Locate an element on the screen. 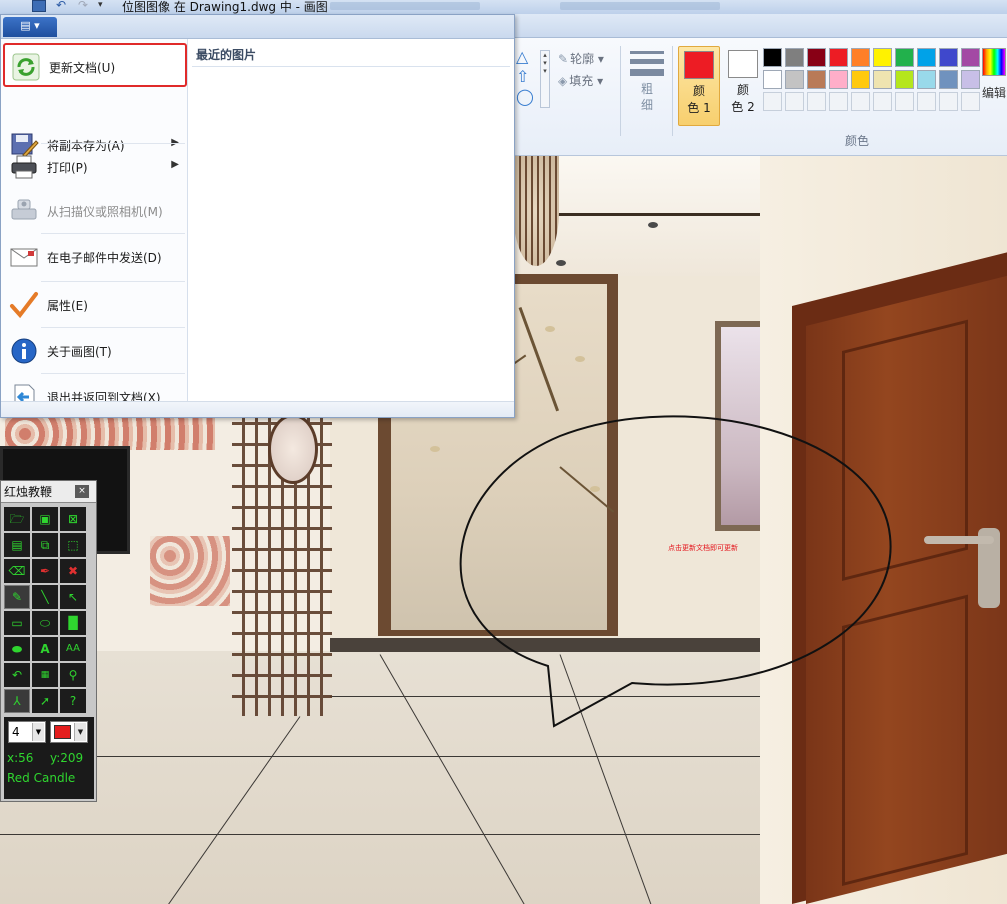 This screenshot has height=904, width=1007. screen-capture-icon: ⊠ is located at coordinates (73, 519).